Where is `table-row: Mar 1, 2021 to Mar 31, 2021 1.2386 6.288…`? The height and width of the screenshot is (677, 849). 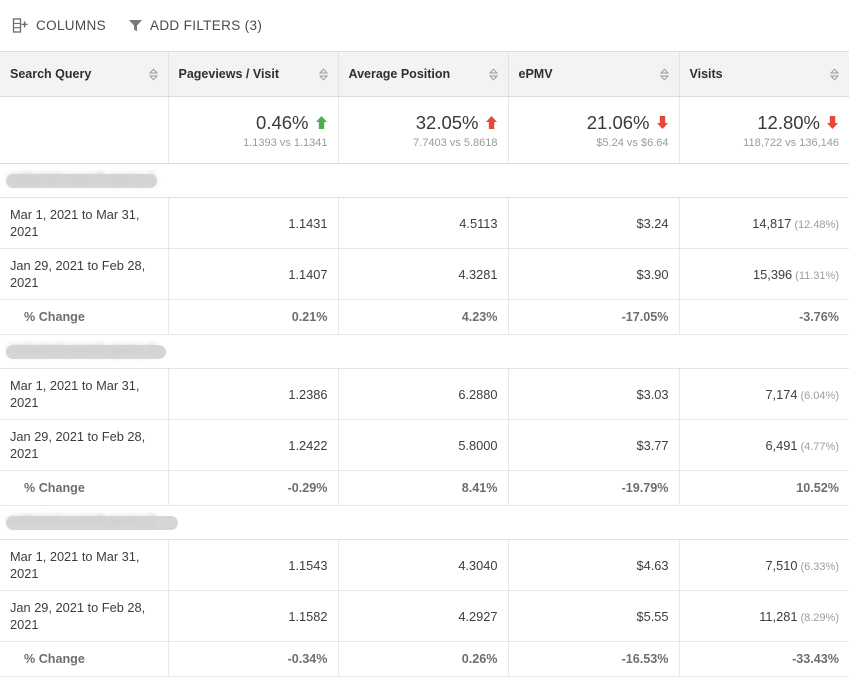
table-row: Mar 1, 2021 to Mar 31, 2021 1.2386 6.288… is located at coordinates (424, 394).